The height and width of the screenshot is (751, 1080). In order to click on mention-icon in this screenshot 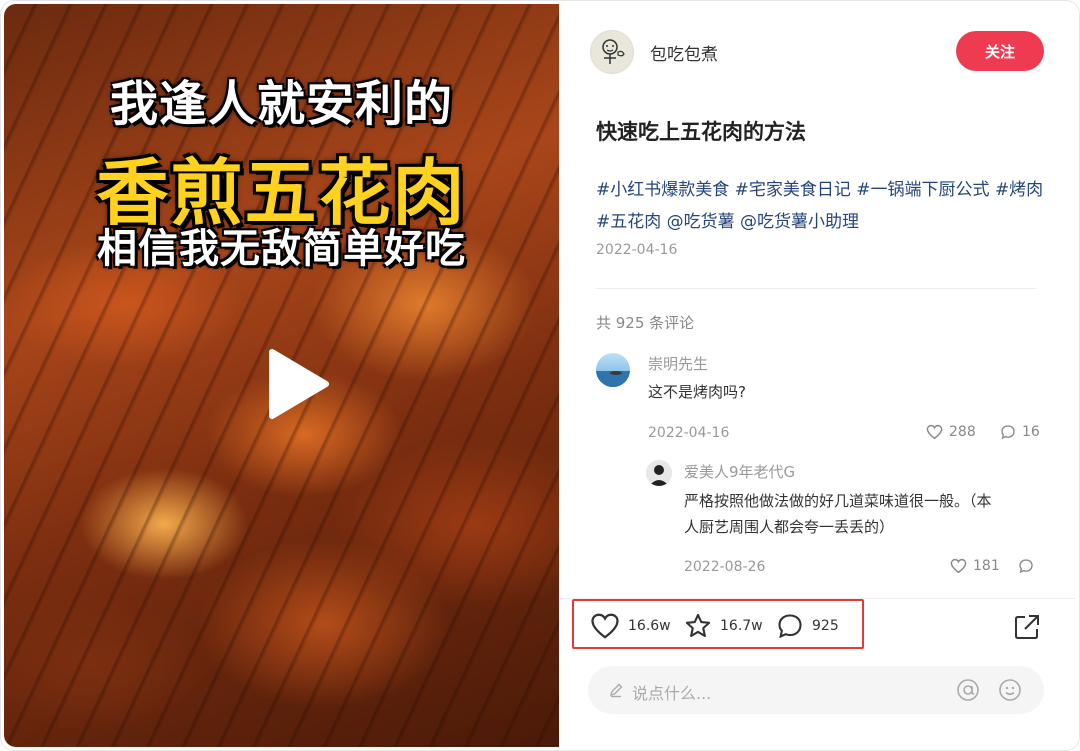, I will do `click(968, 690)`.